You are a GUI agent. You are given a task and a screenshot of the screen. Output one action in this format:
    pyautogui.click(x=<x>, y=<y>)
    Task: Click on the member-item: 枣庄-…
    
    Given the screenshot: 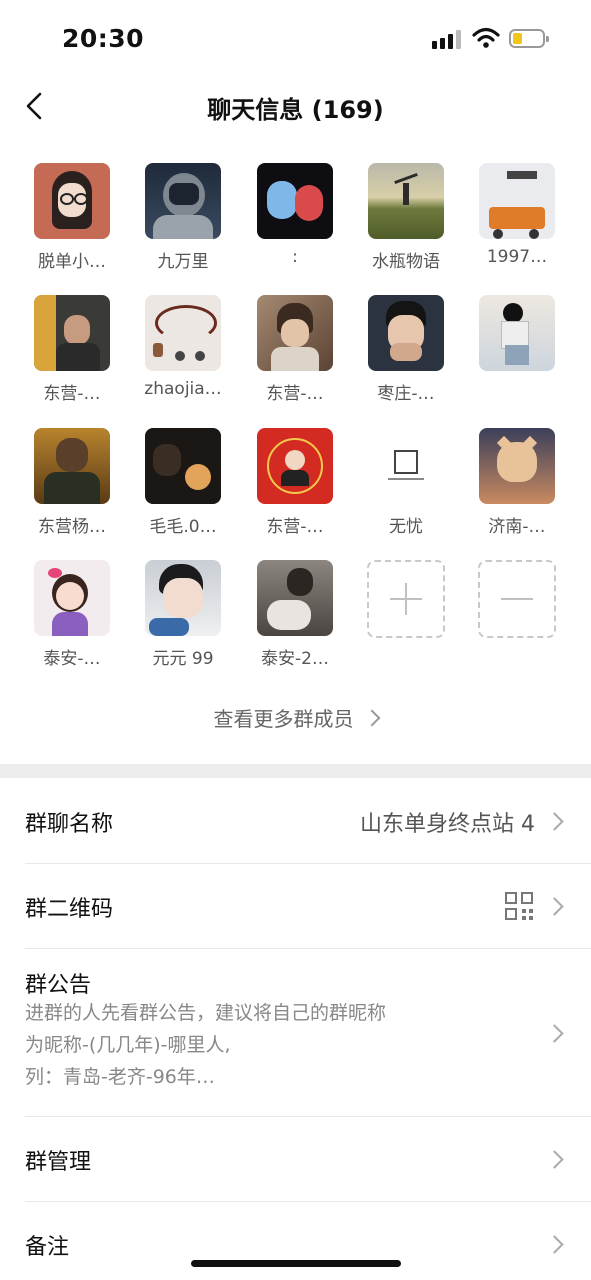 What is the action you would take?
    pyautogui.click(x=406, y=349)
    